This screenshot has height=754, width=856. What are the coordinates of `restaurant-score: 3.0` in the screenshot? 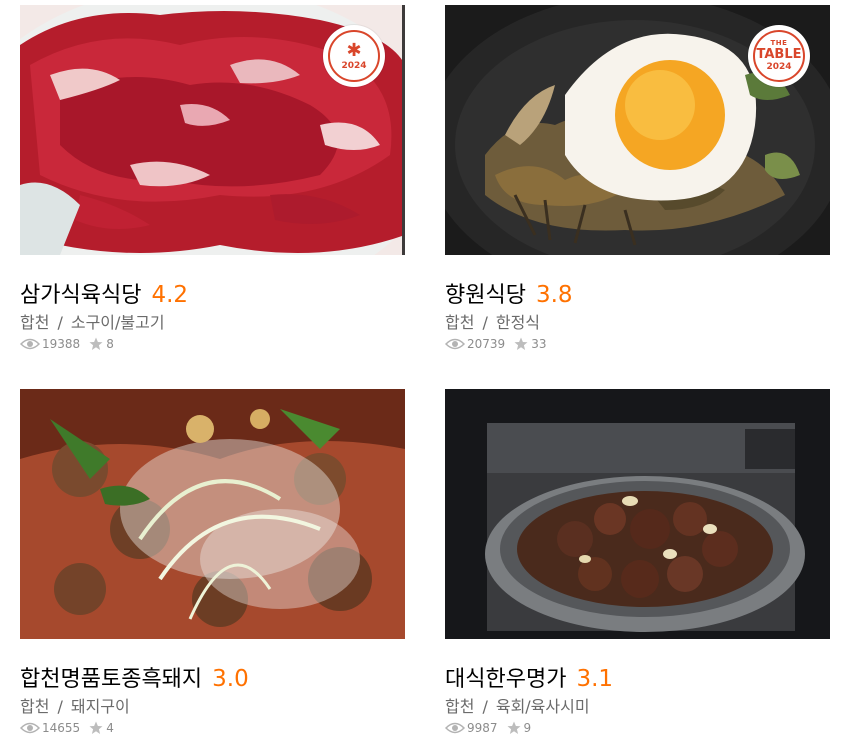 It's located at (230, 679).